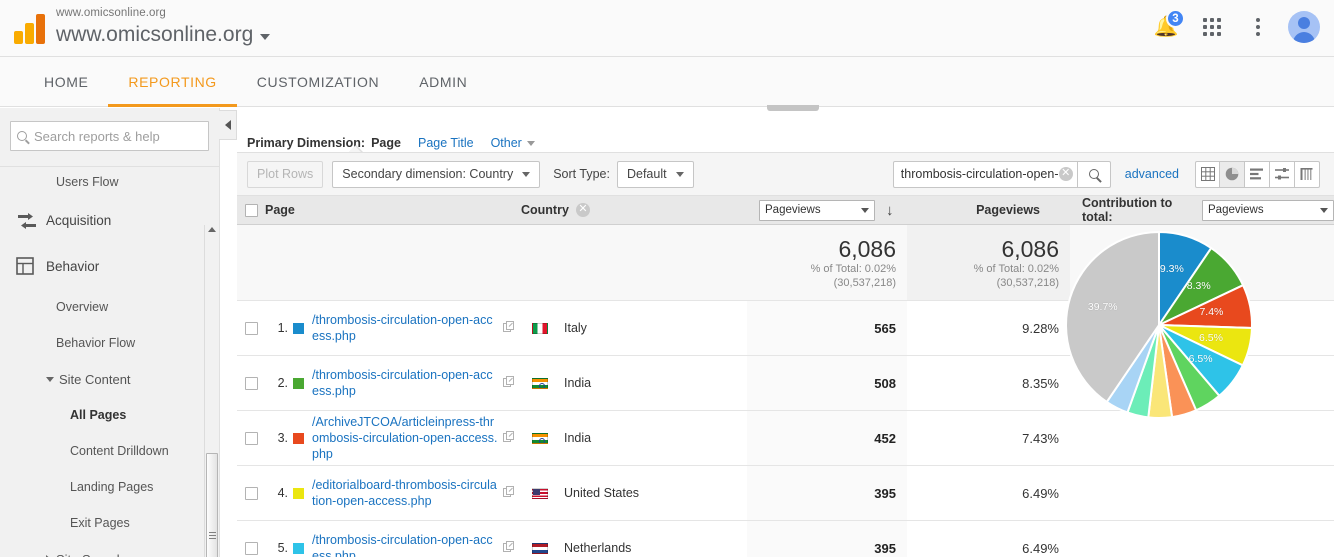 This screenshot has width=1334, height=557. Describe the element at coordinates (446, 143) in the screenshot. I see `primary-dimension-page-title: Page Title` at that location.